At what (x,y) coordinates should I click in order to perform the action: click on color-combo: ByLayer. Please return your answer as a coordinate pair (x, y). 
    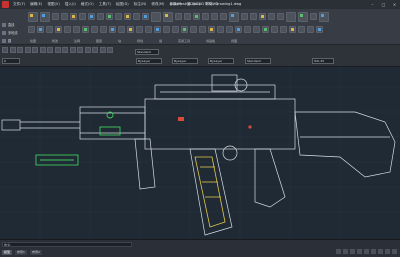
    Looking at the image, I should click on (221, 61).